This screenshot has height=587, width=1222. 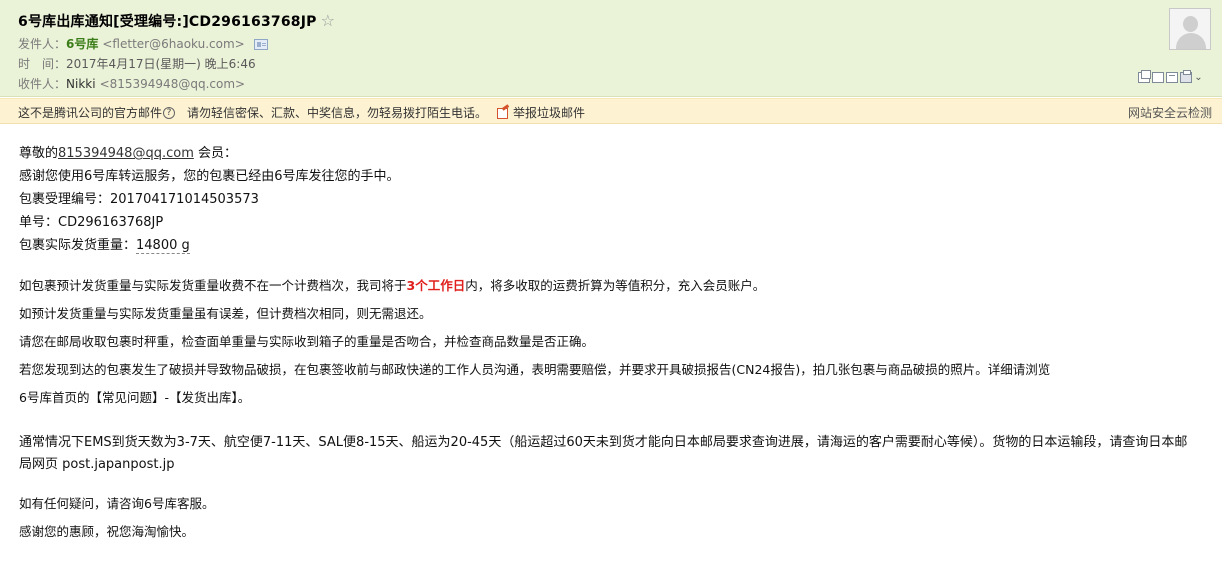 I want to click on subject-row: 6号库出库通知[受理编号:]CD296163768JP ☆, so click(x=176, y=21).